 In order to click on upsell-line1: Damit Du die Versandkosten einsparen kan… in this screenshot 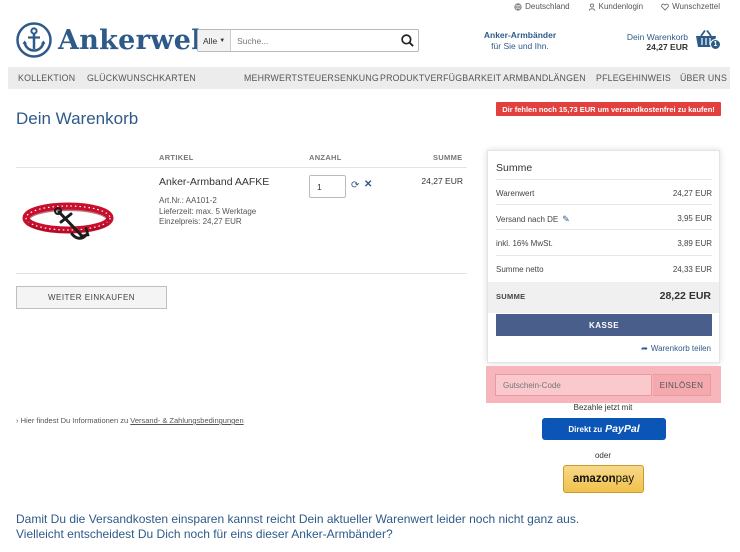, I will do `click(298, 519)`.